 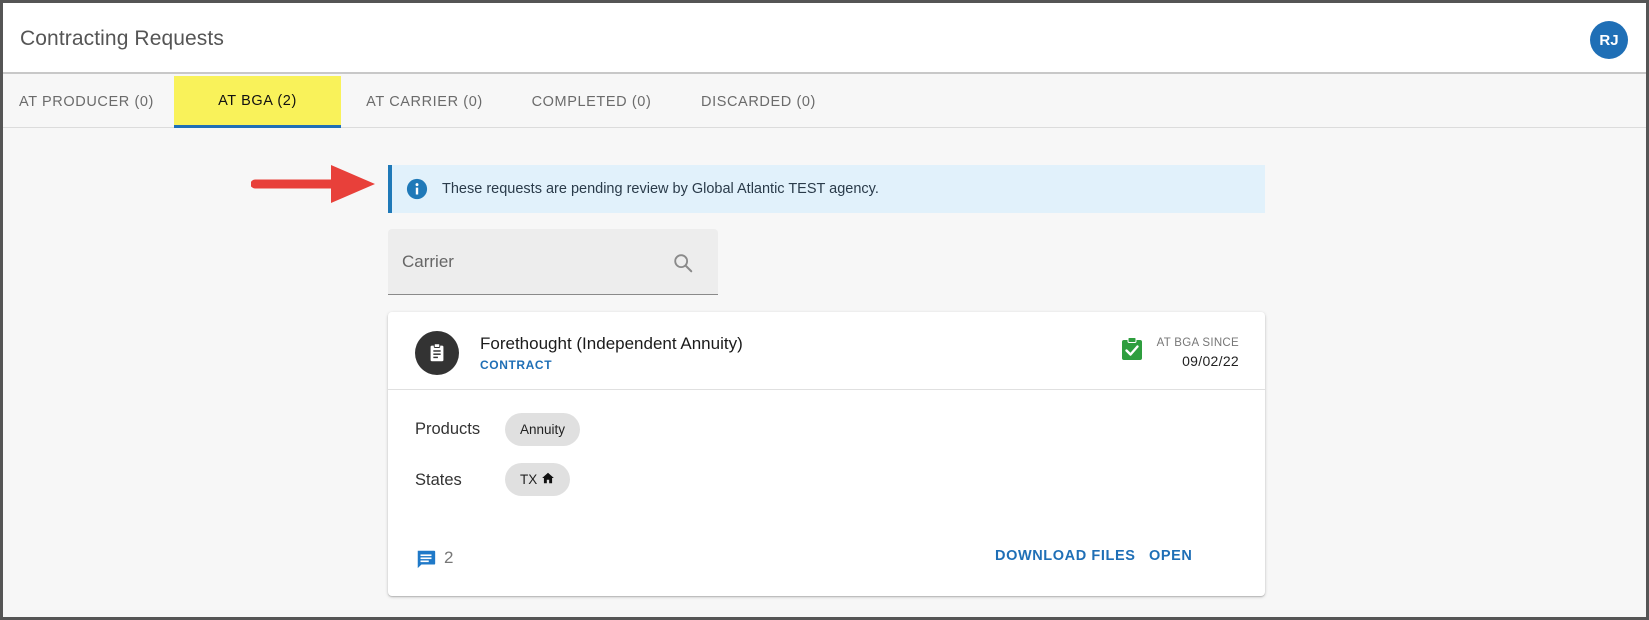 What do you see at coordinates (516, 365) in the screenshot?
I see `card-subtitle: CONTRACT` at bounding box center [516, 365].